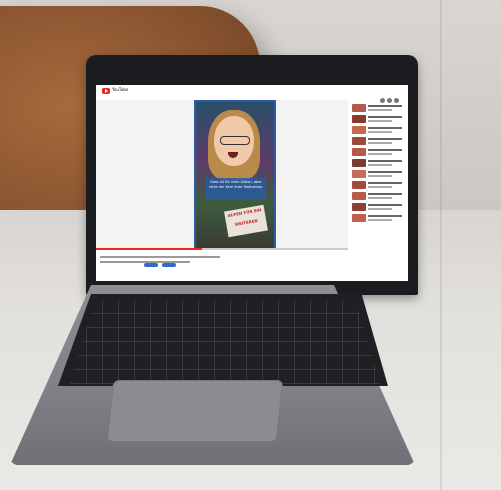 This screenshot has height=490, width=501. Describe the element at coordinates (225, 342) in the screenshot. I see `keyboard-keys` at that location.